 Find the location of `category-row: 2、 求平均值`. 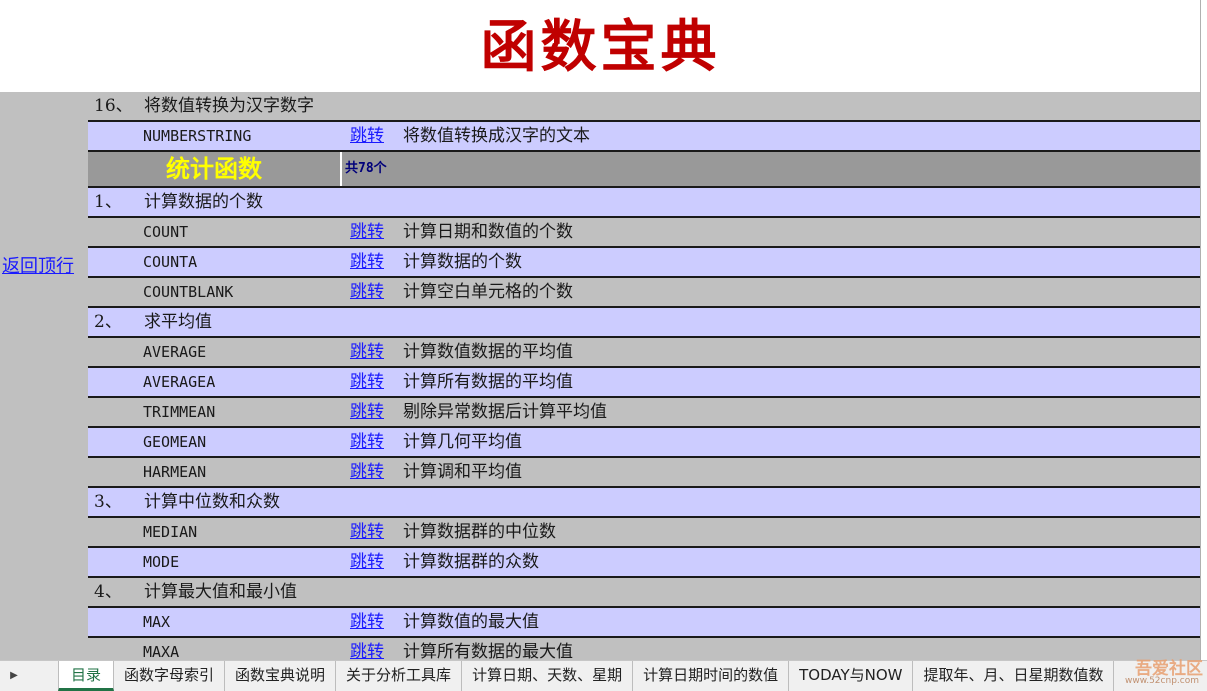

category-row: 2、 求平均值 is located at coordinates (644, 323).